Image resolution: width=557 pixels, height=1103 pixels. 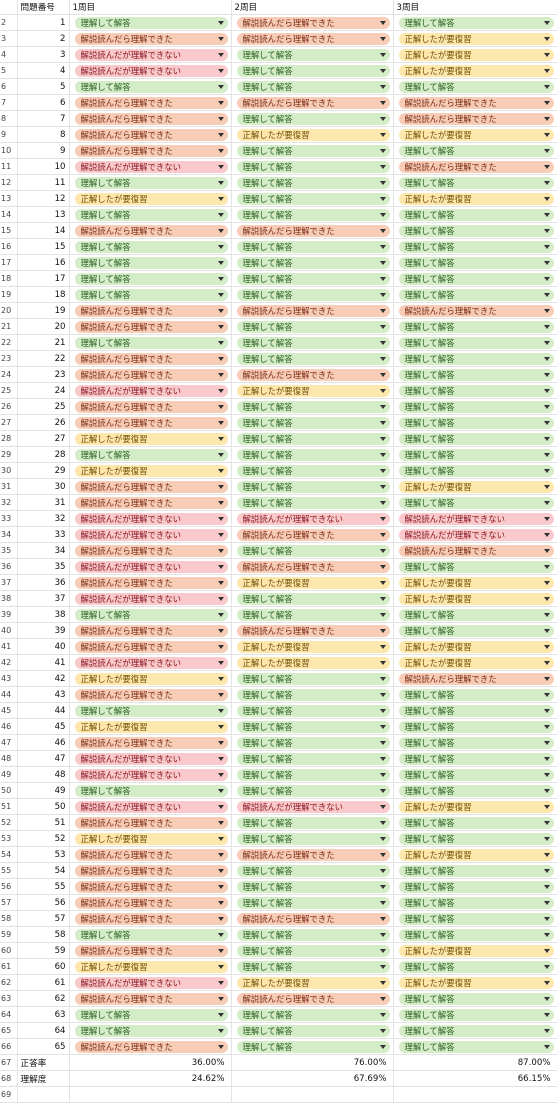 What do you see at coordinates (43, 326) in the screenshot?
I see `question-number-cell: 20` at bounding box center [43, 326].